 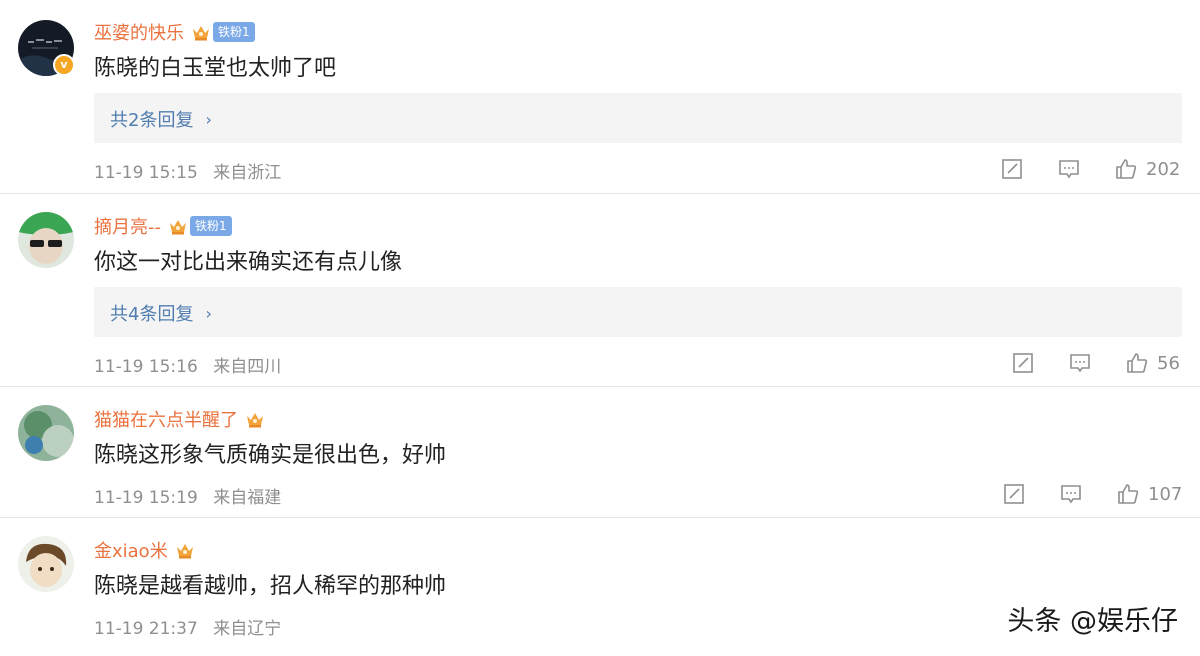 What do you see at coordinates (146, 629) in the screenshot?
I see `comment-time: 11-19 21:37` at bounding box center [146, 629].